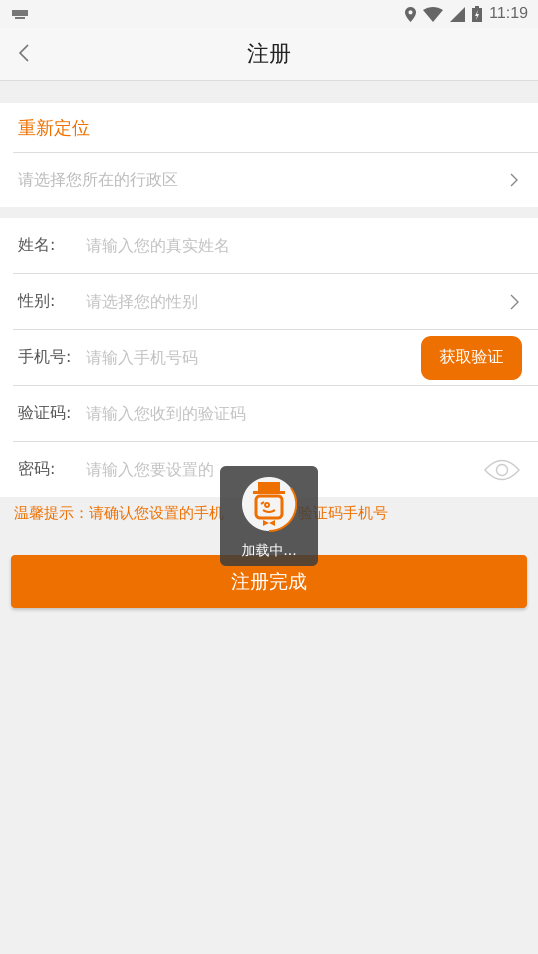  Describe the element at coordinates (269, 55) in the screenshot. I see `page-title: 注册` at that location.